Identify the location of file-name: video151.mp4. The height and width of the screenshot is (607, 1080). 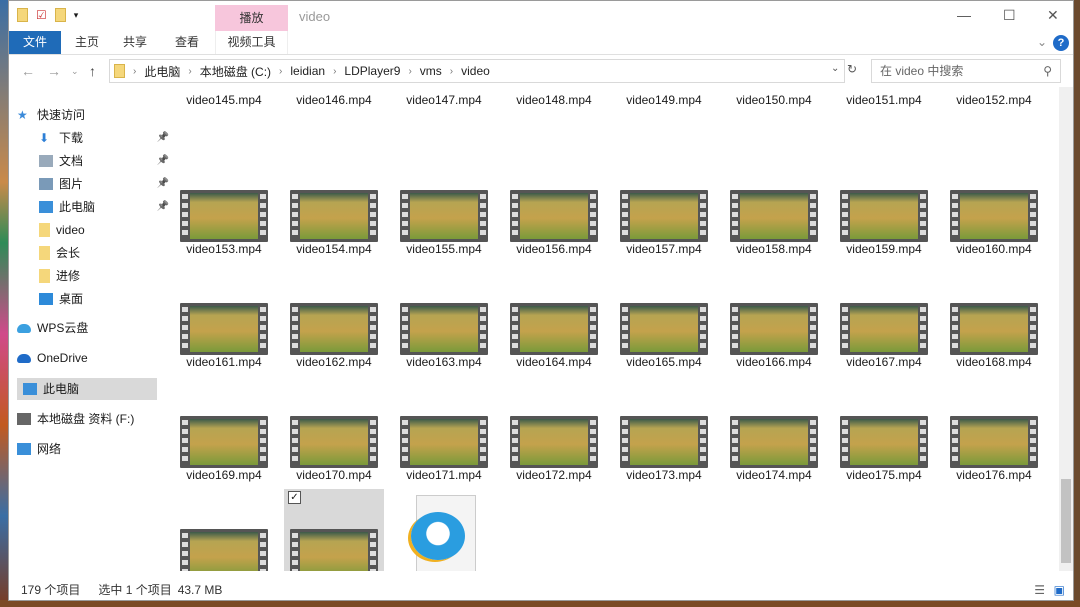
(884, 100).